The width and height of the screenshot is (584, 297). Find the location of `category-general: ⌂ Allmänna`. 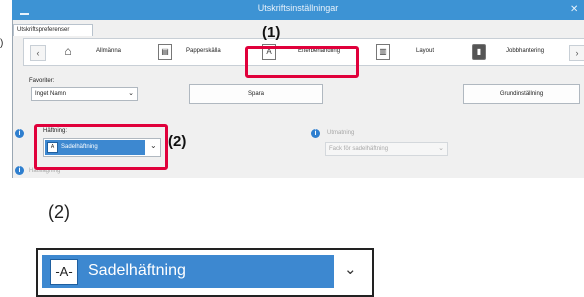

category-general: ⌂ Allmänna is located at coordinates (99, 52).